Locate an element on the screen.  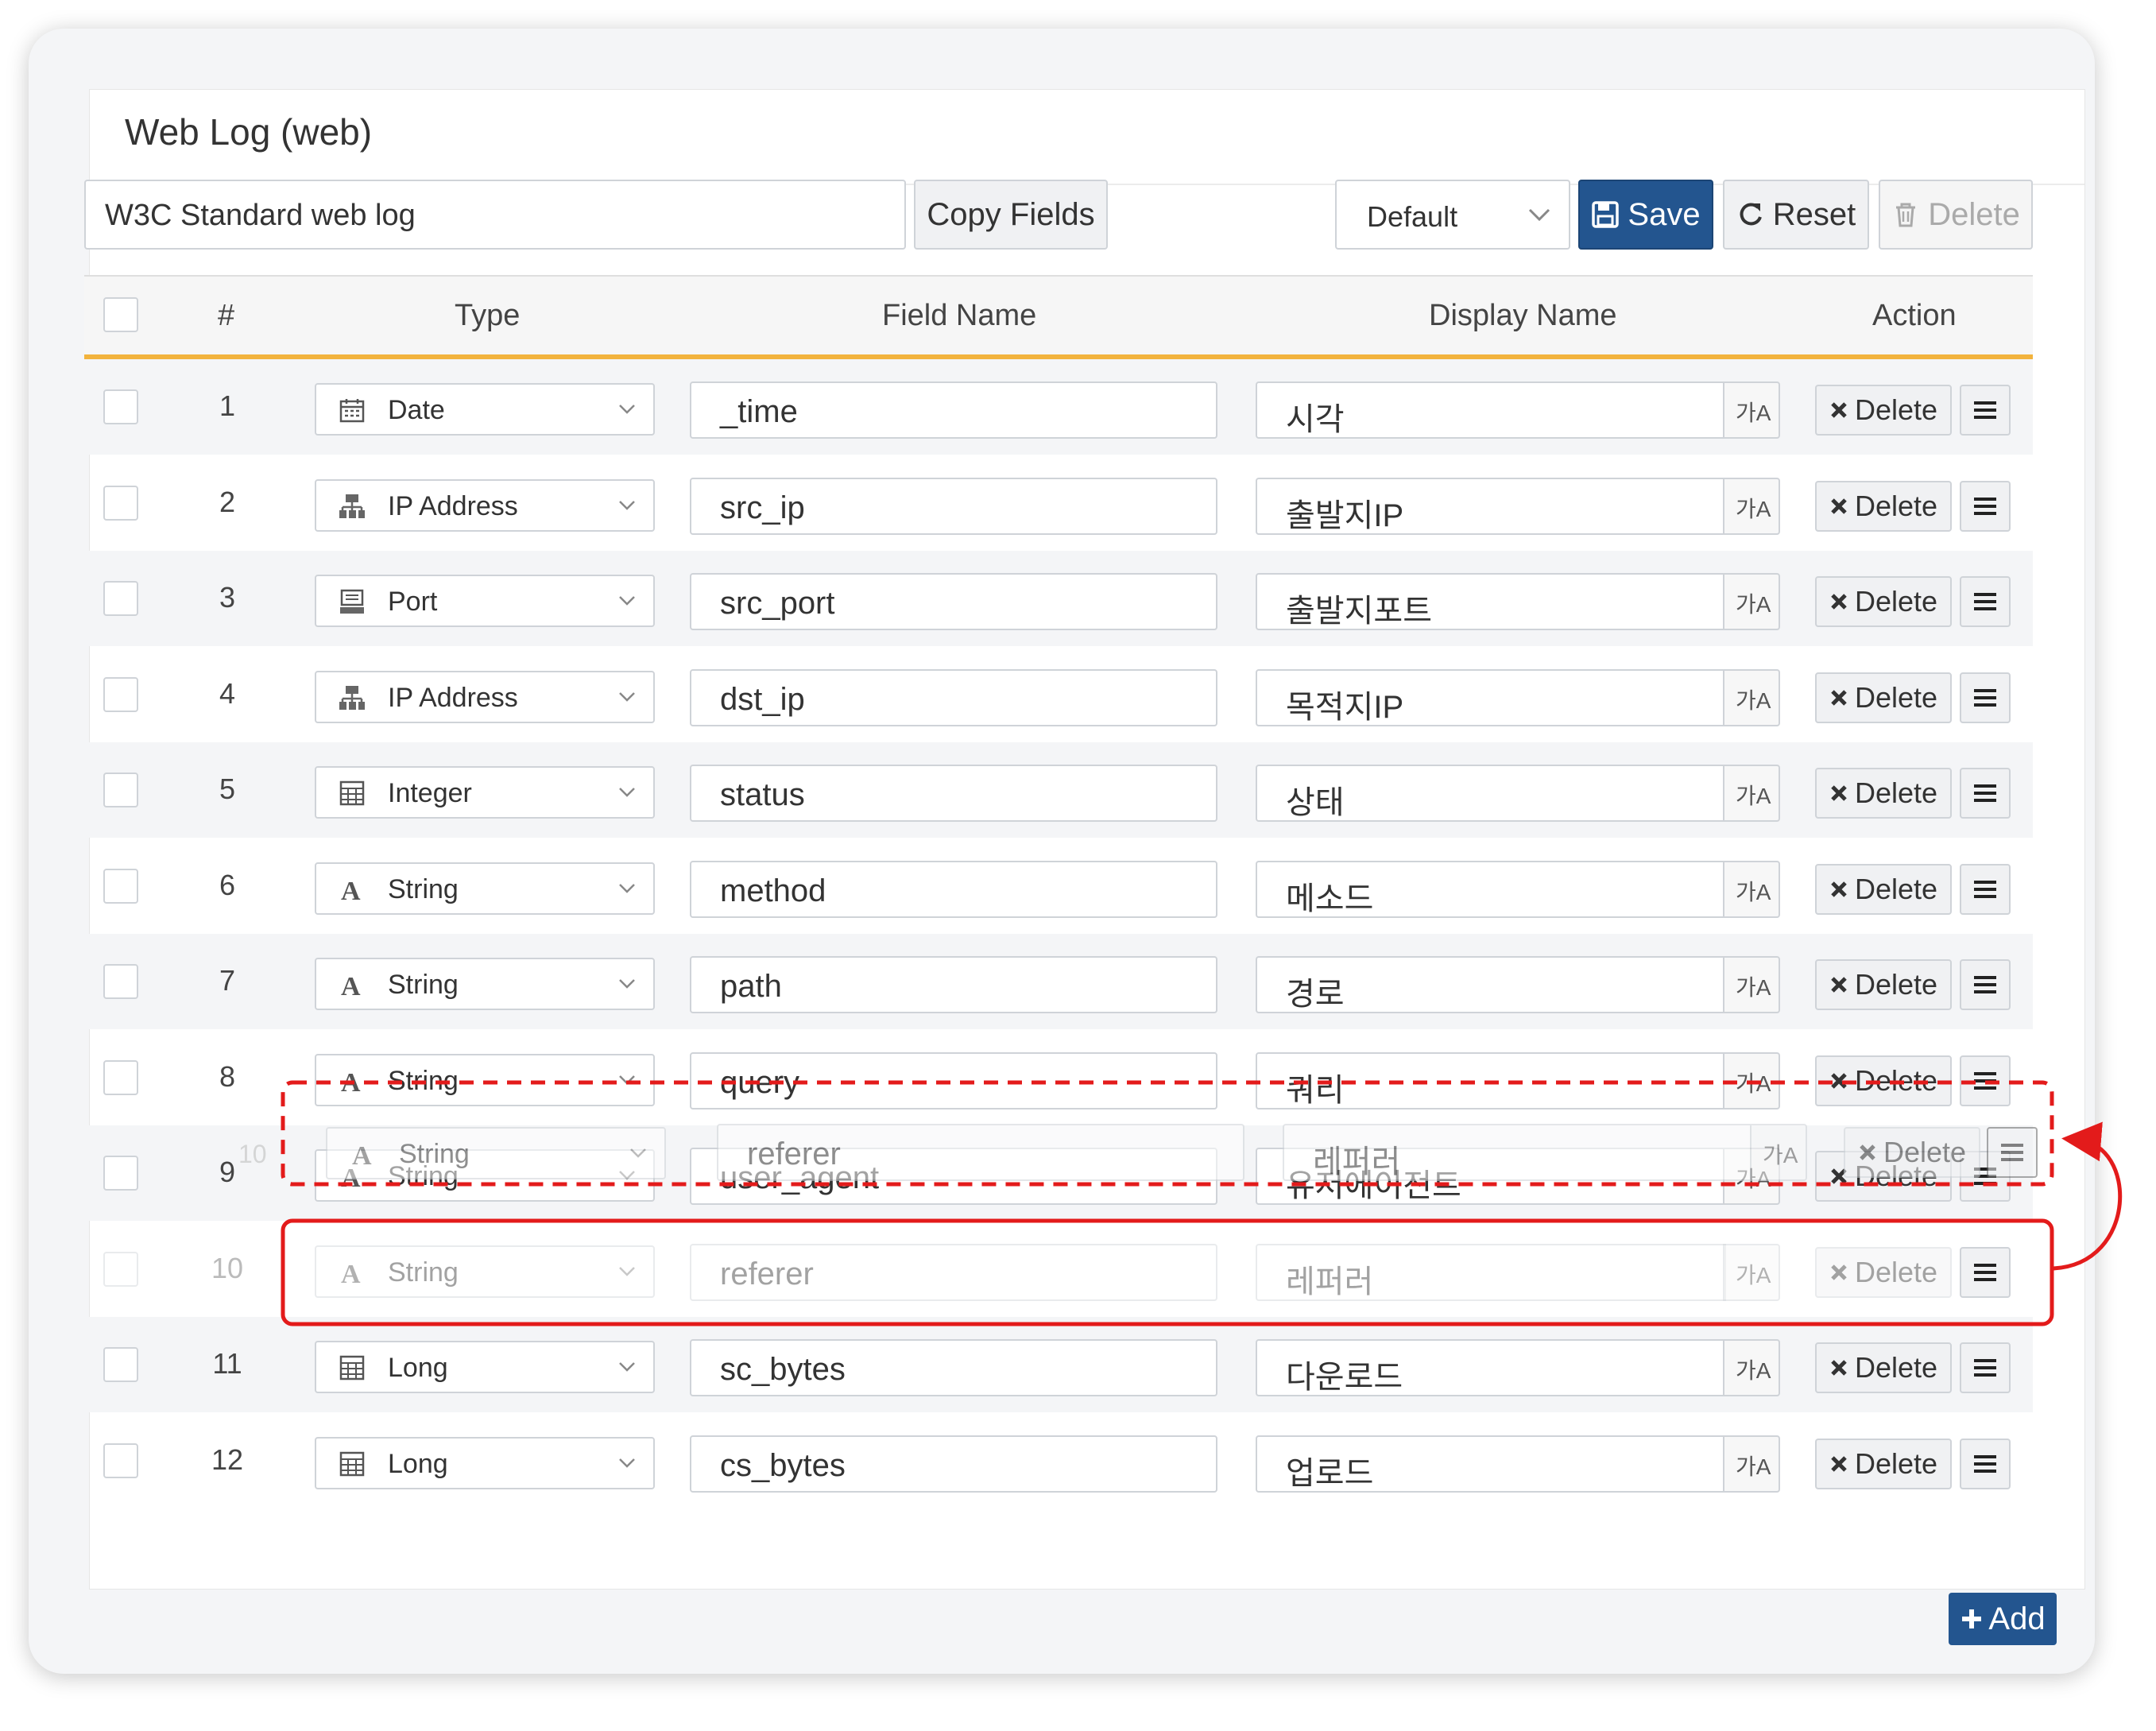
drag-handle-icon is located at coordinates (1985, 984).